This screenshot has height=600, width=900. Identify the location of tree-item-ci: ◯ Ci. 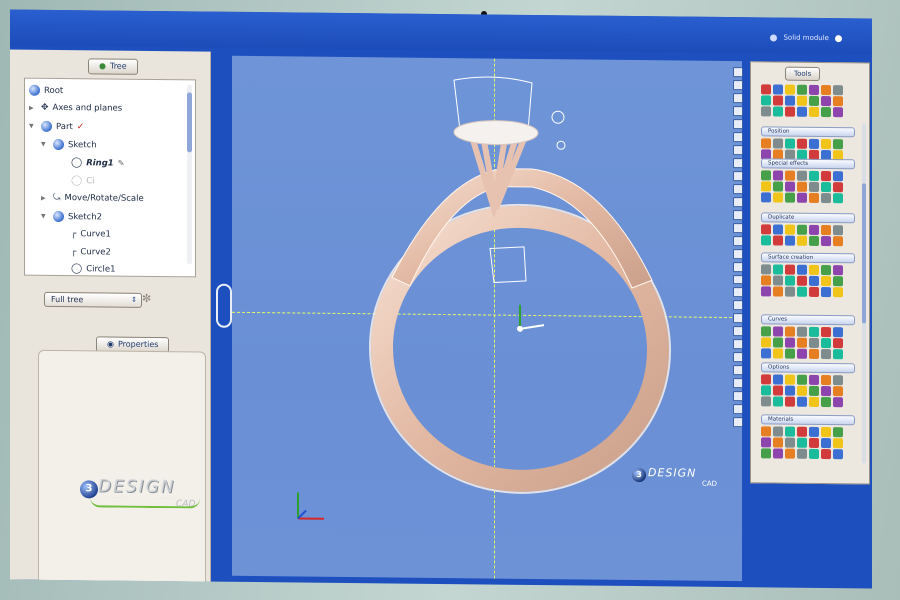
(83, 180).